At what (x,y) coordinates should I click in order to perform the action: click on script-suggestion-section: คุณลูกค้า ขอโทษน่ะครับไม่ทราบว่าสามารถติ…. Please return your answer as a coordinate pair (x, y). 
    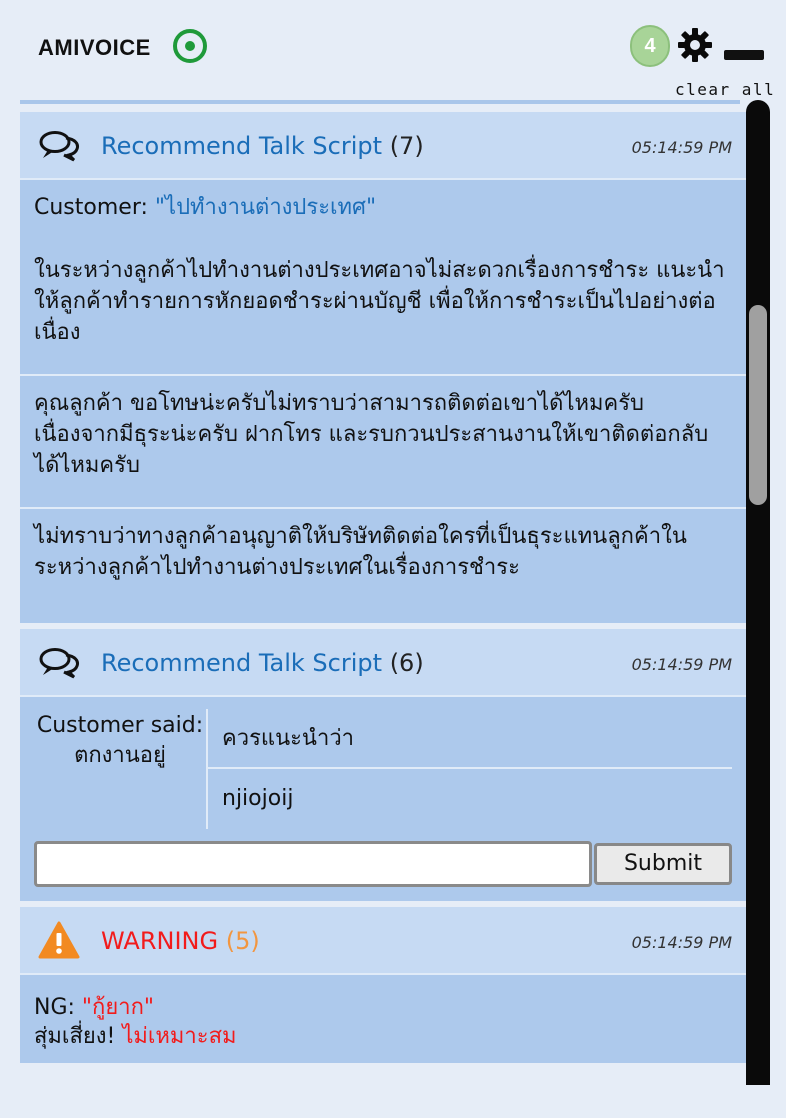
    Looking at the image, I should click on (383, 442).